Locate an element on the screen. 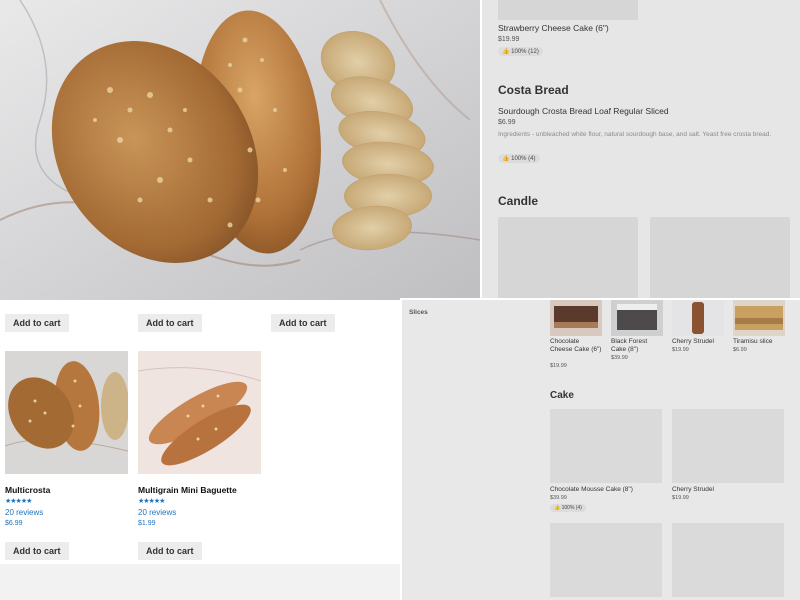 The width and height of the screenshot is (800, 600). cake-name: Chocolate Mousse Cake (8") is located at coordinates (591, 490).